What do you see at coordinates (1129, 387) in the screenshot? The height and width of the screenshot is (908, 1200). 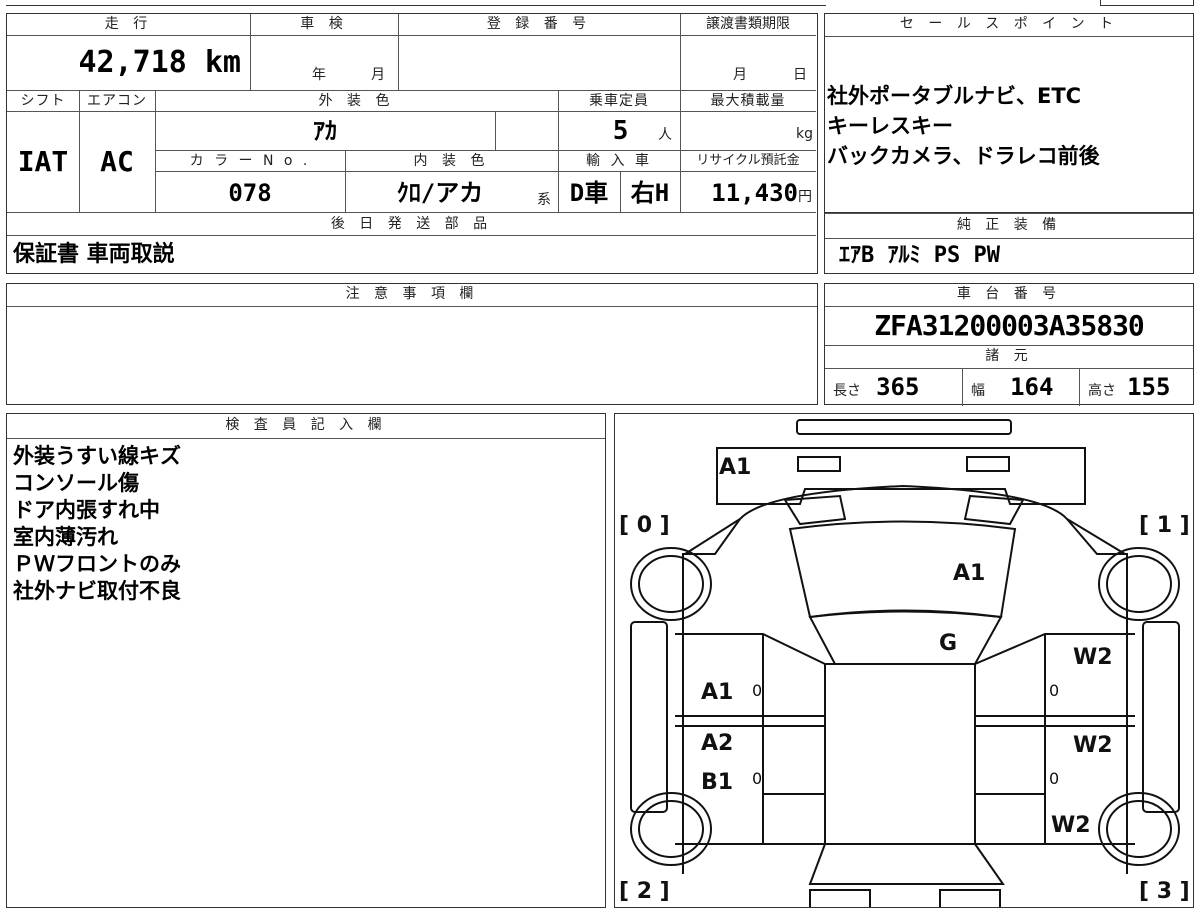 I see `spec-height: 高さ 155` at bounding box center [1129, 387].